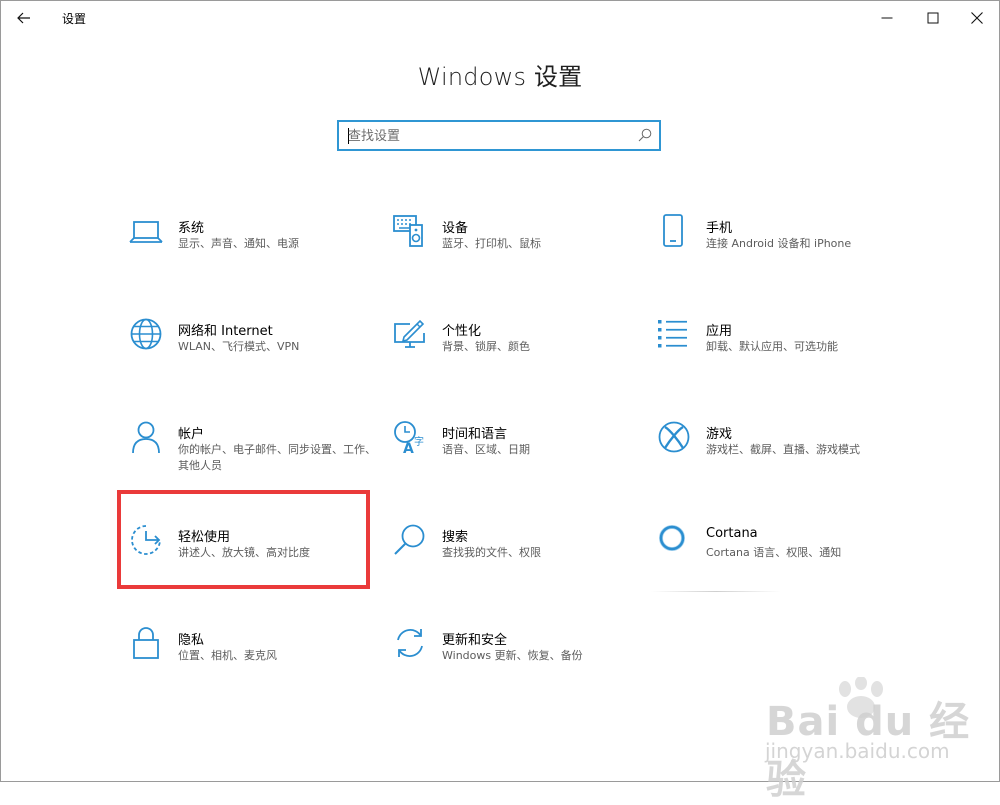 The image size is (1000, 805). I want to click on tile-description: Cortana 语言、权限、通知, so click(774, 552).